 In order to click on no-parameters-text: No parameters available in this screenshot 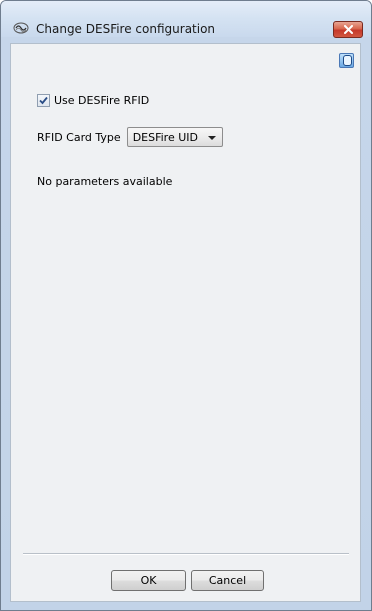, I will do `click(105, 181)`.